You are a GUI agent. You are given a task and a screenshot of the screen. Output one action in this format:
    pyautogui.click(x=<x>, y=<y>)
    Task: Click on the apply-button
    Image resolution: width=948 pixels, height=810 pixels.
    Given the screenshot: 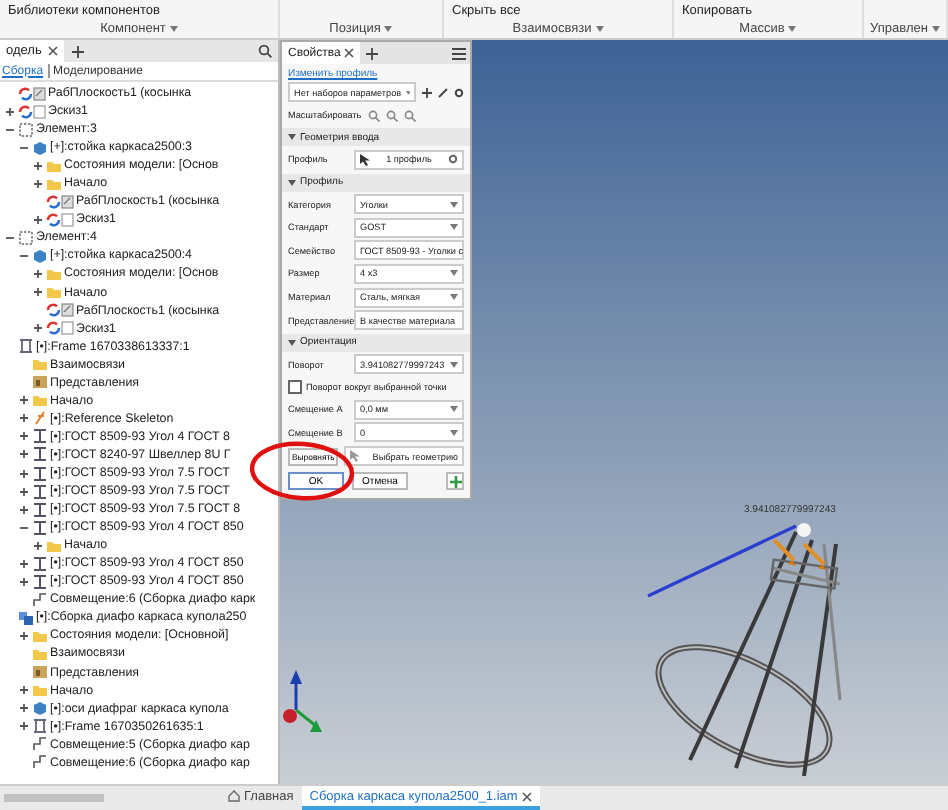 What is the action you would take?
    pyautogui.click(x=455, y=481)
    